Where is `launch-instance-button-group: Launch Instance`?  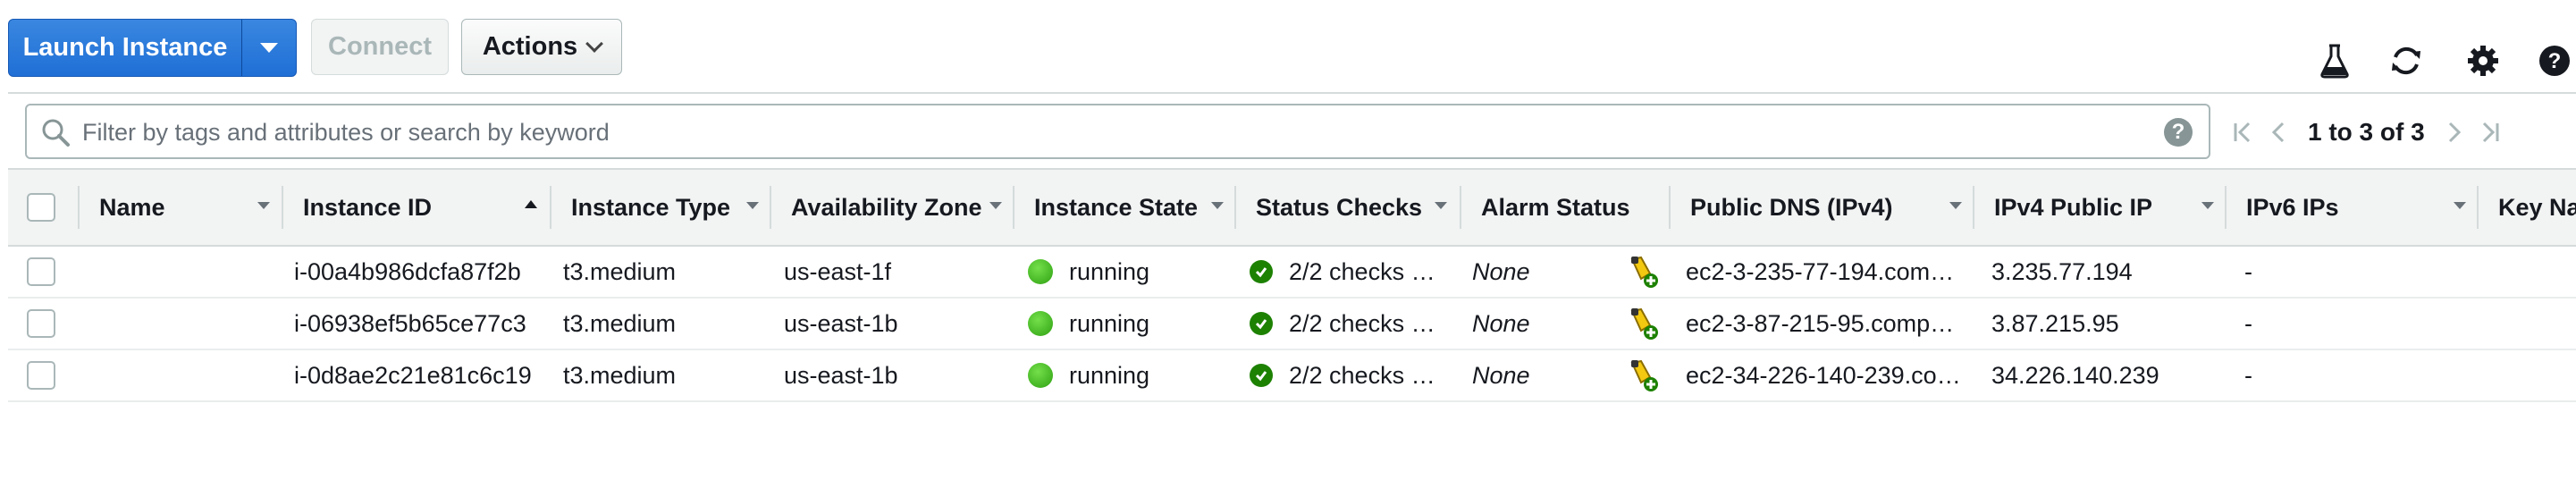 launch-instance-button-group: Launch Instance is located at coordinates (153, 48).